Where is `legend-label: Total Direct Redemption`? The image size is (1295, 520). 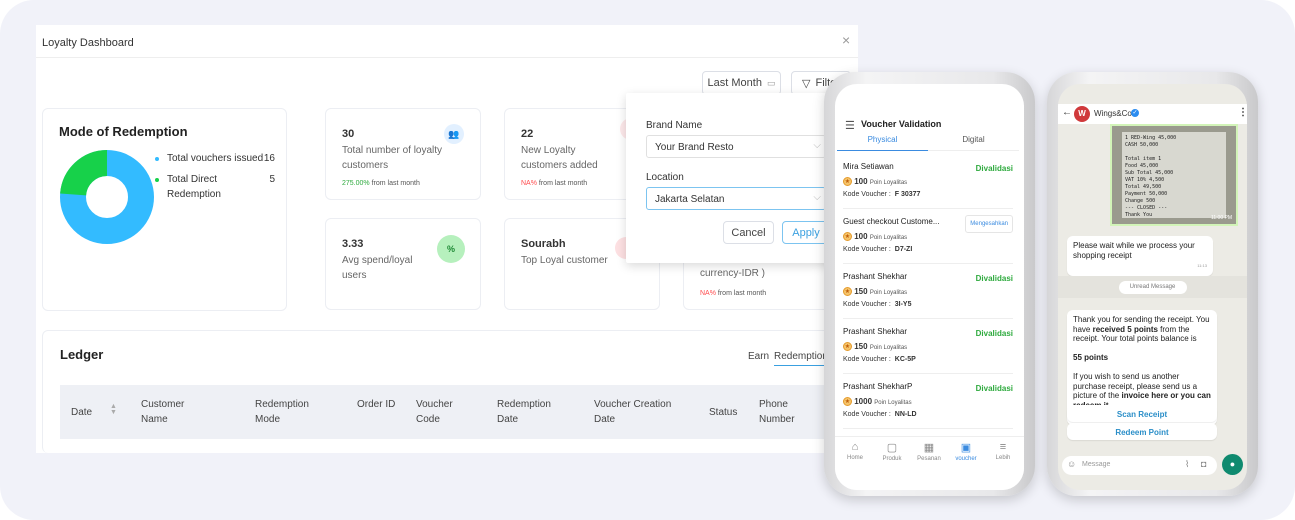 legend-label: Total Direct Redemption is located at coordinates (194, 187).